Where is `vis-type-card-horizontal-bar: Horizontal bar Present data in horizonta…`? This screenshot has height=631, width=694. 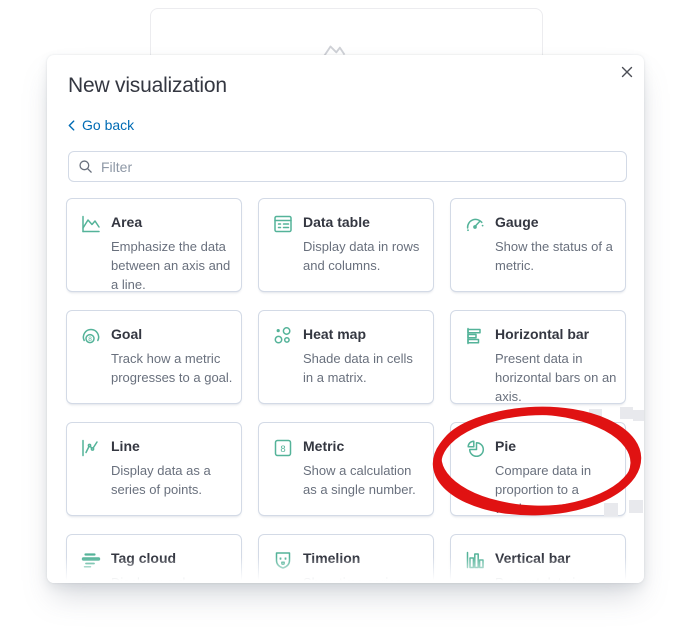 vis-type-card-horizontal-bar: Horizontal bar Present data in horizonta… is located at coordinates (538, 357).